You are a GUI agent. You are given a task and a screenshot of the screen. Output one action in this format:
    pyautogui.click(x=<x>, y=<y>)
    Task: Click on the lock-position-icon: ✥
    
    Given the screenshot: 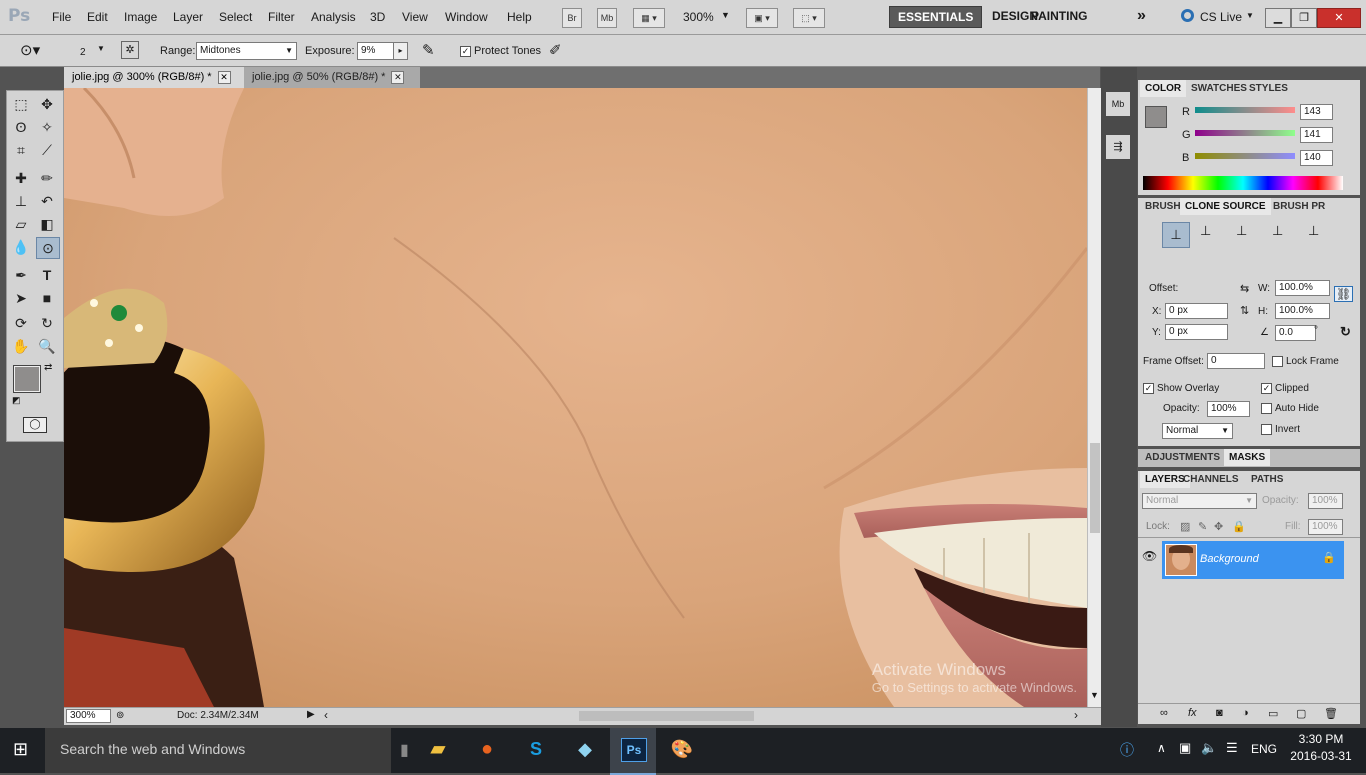 What is the action you would take?
    pyautogui.click(x=1218, y=526)
    